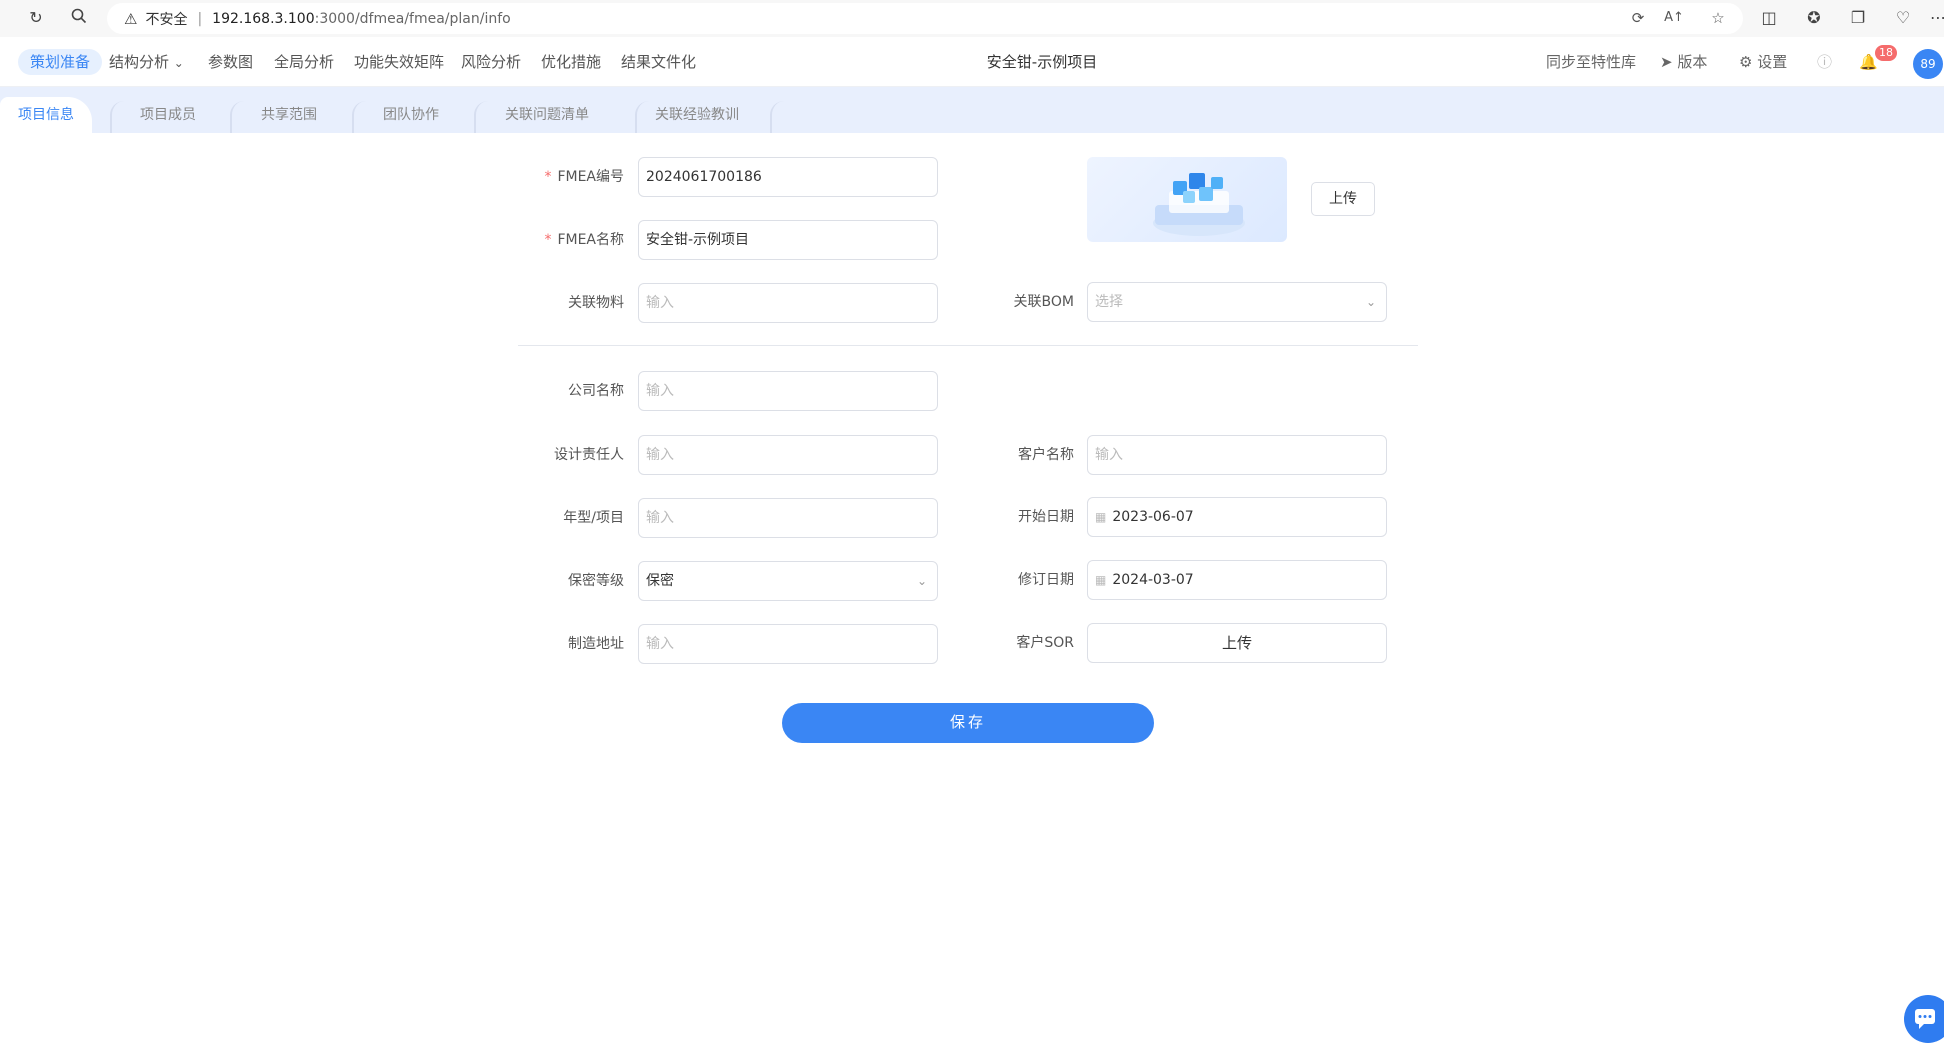  I want to click on designer-field: 输入, so click(788, 455).